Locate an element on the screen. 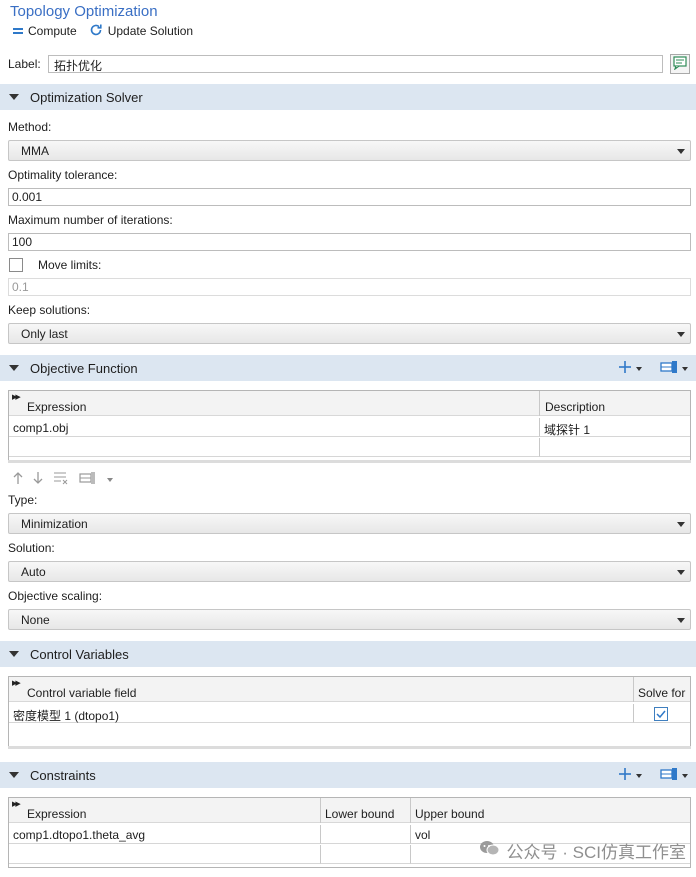  column-label: Upper bound is located at coordinates (450, 814).